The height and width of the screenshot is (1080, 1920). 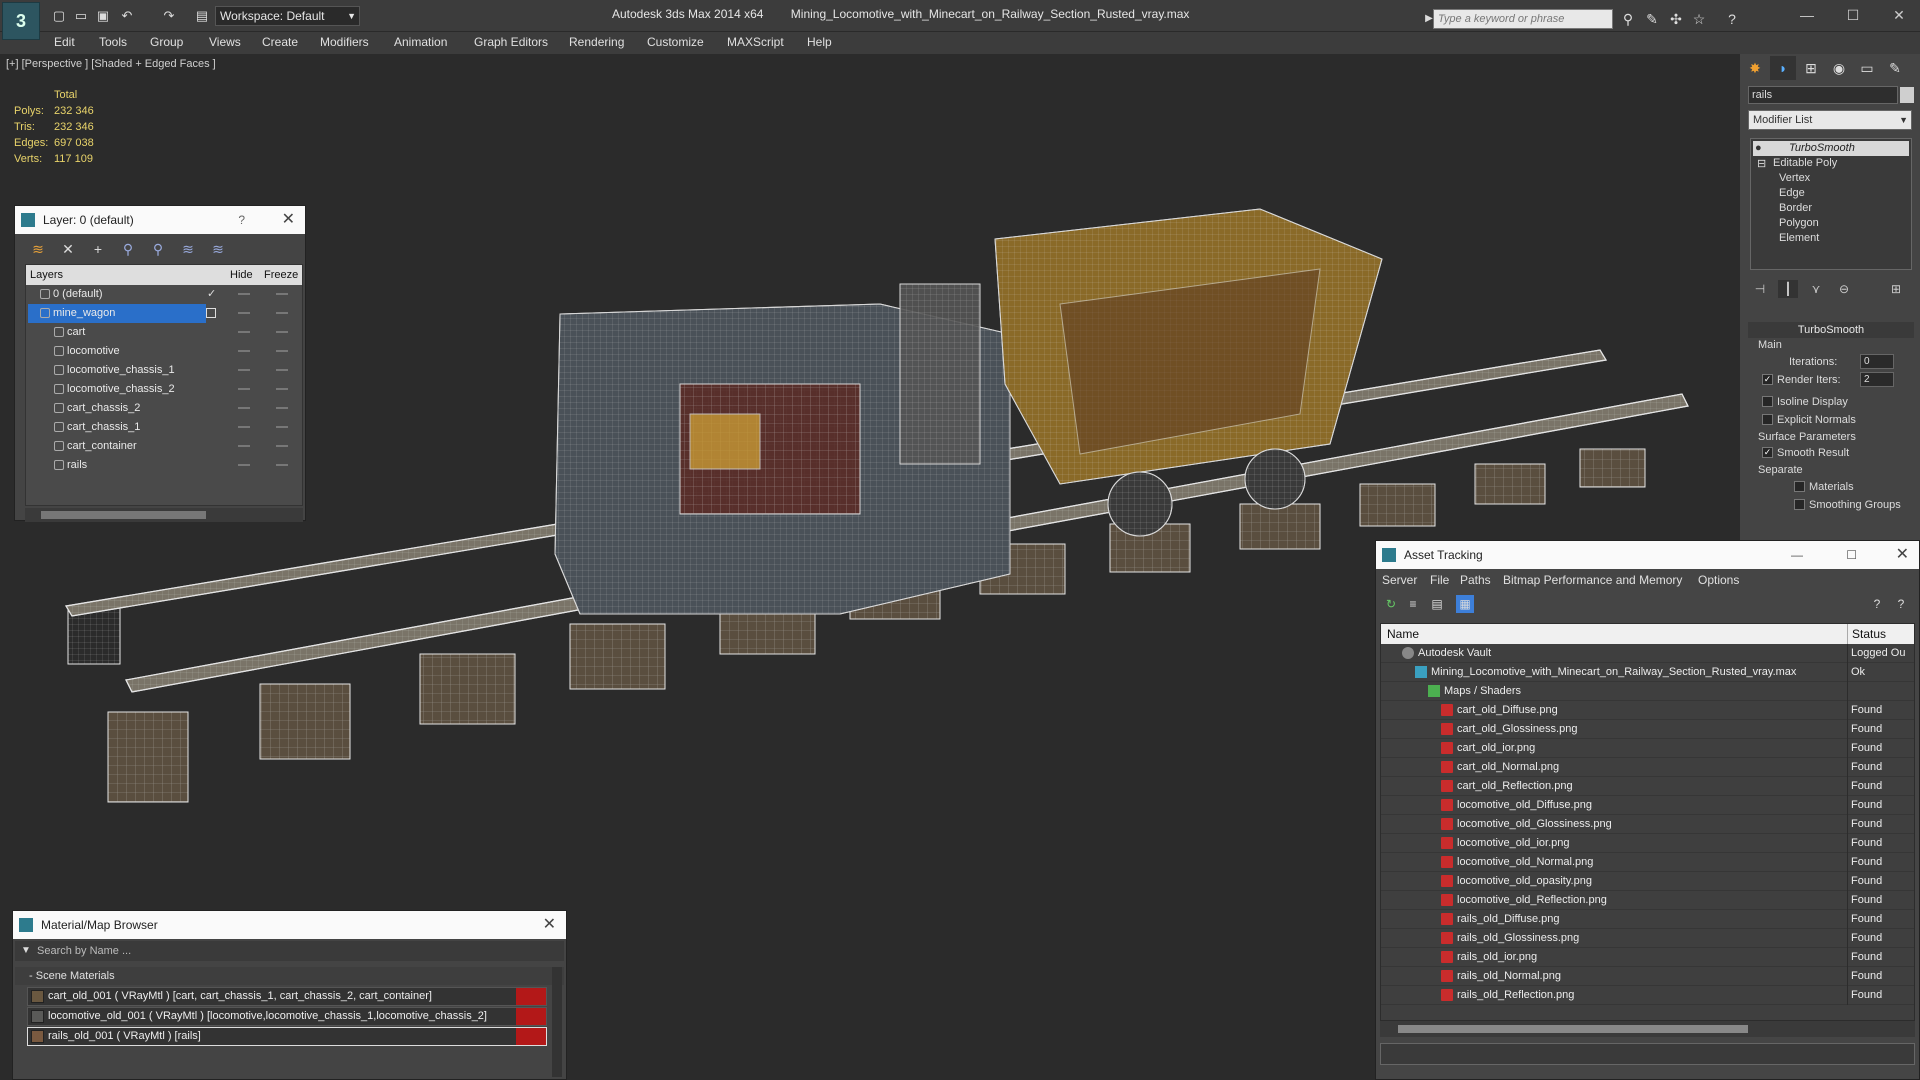 What do you see at coordinates (164, 294) in the screenshot?
I see `layer-row: 0 (default) ✓` at bounding box center [164, 294].